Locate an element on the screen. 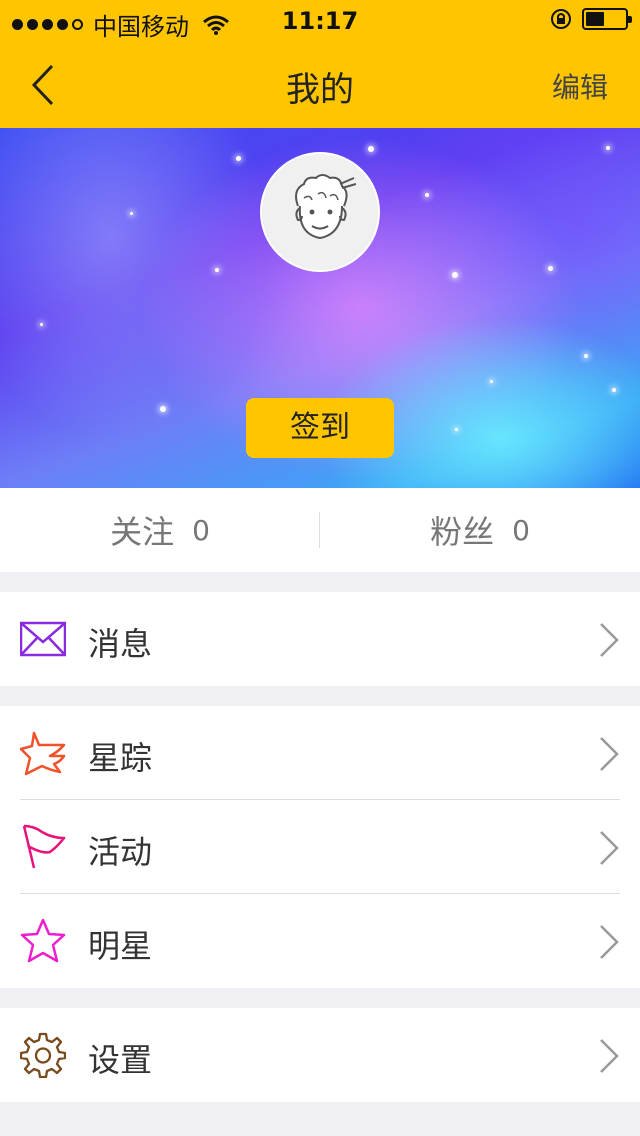 The height and width of the screenshot is (1136, 640). status-bar: 中国移动 11:17 is located at coordinates (320, 20).